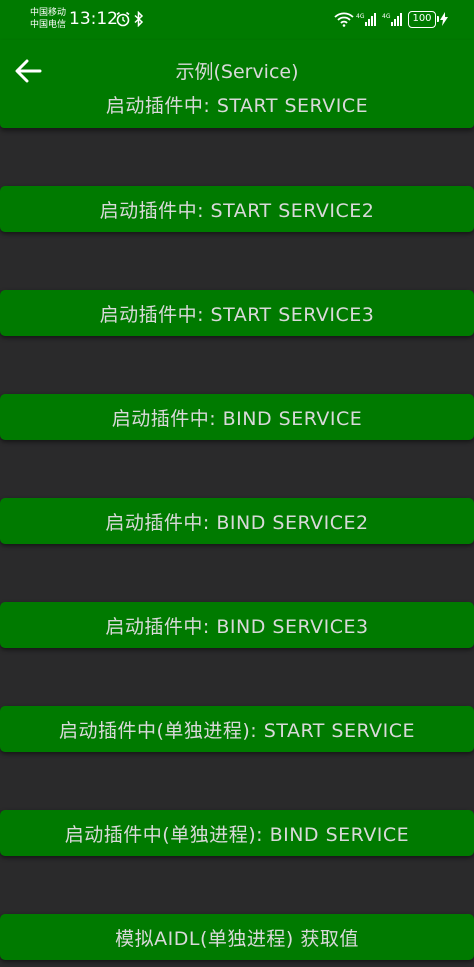 The image size is (474, 967). I want to click on battery-indicator: 100, so click(423, 19).